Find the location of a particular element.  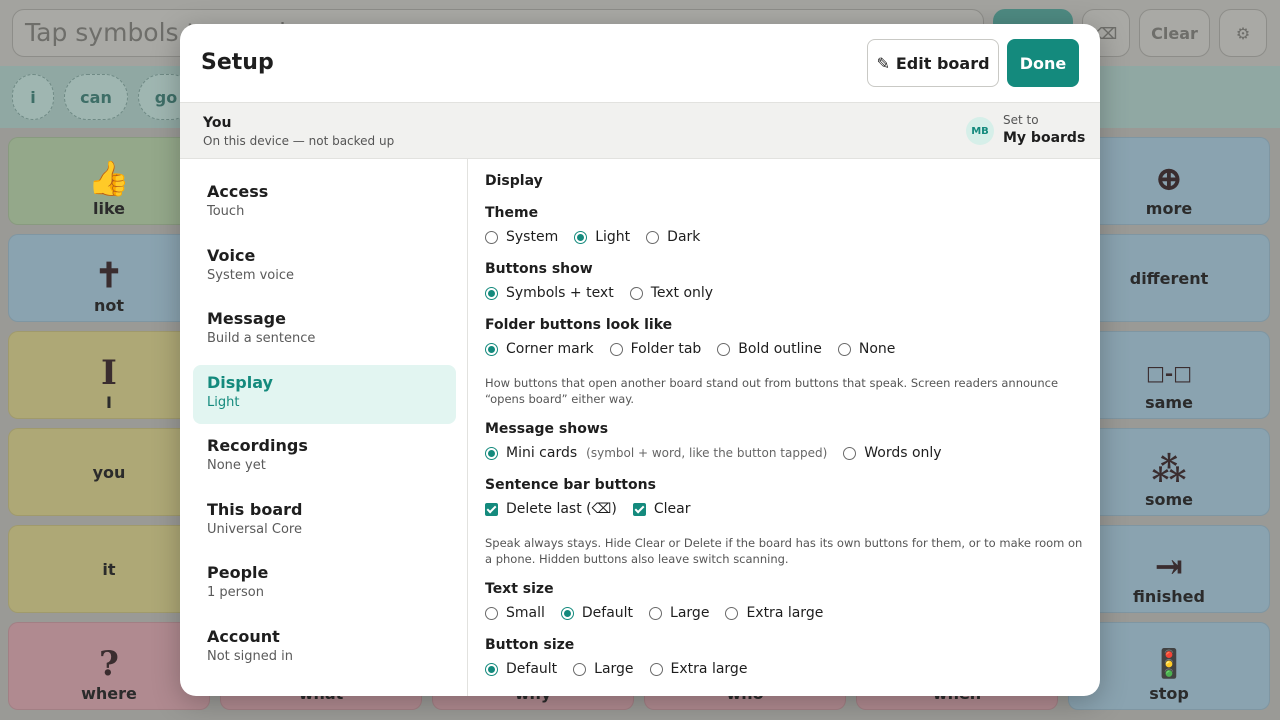

cell-label: I is located at coordinates (109, 402).